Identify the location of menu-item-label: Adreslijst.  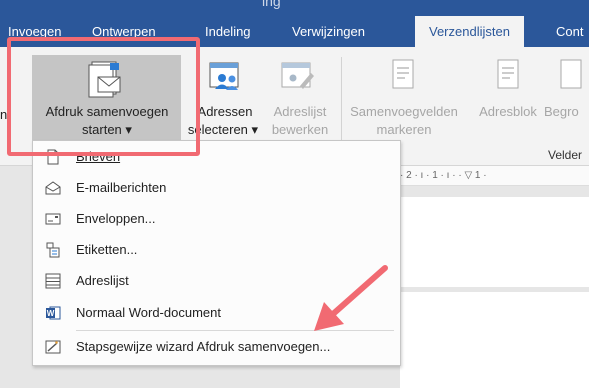
(102, 280).